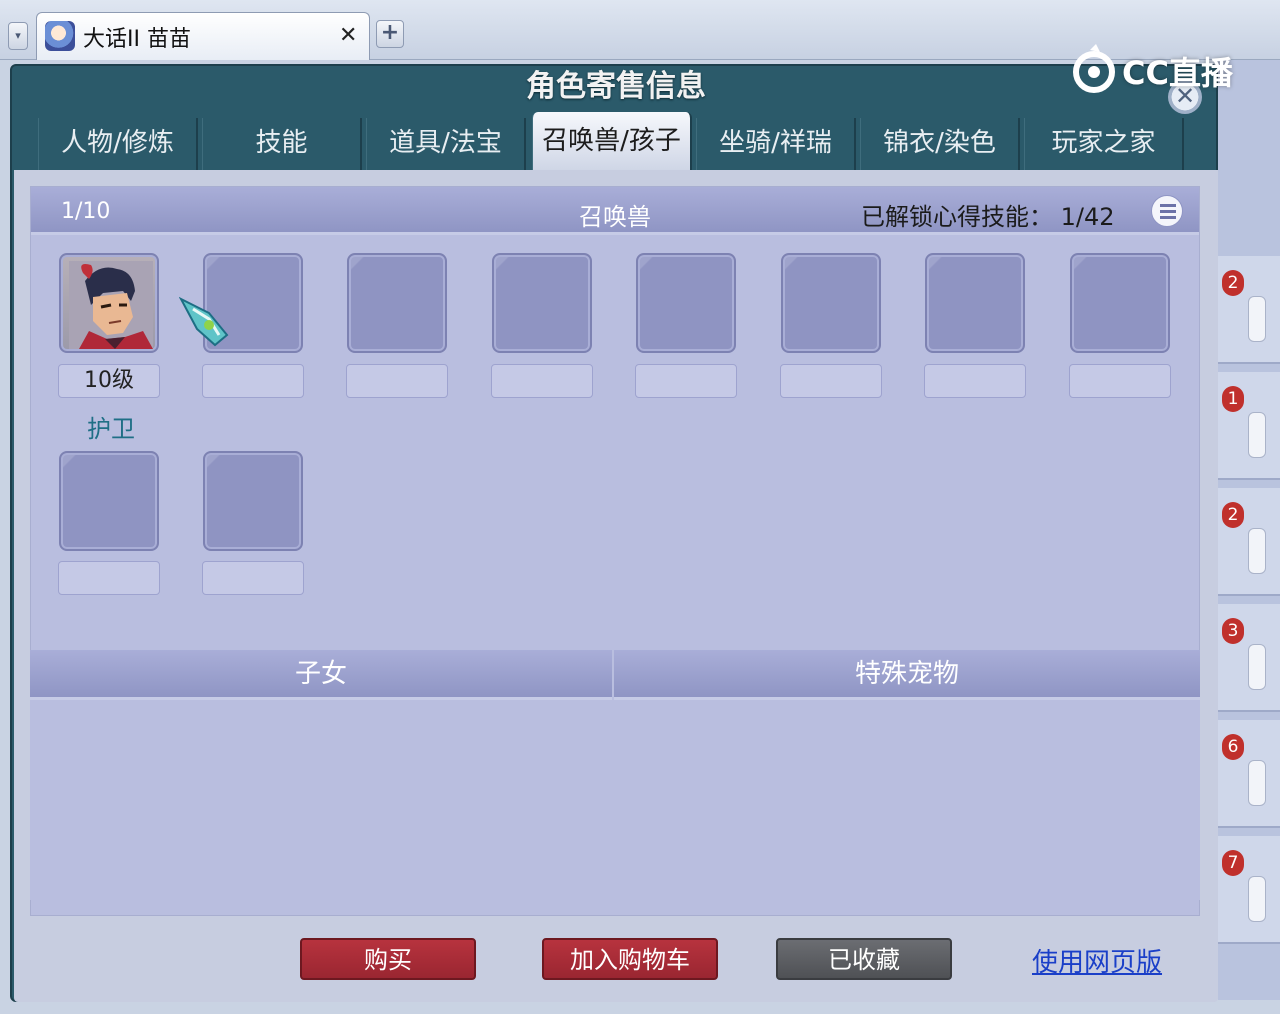 This screenshot has height=1014, width=1280. What do you see at coordinates (118, 144) in the screenshot?
I see `tab-character: 人物/修炼` at bounding box center [118, 144].